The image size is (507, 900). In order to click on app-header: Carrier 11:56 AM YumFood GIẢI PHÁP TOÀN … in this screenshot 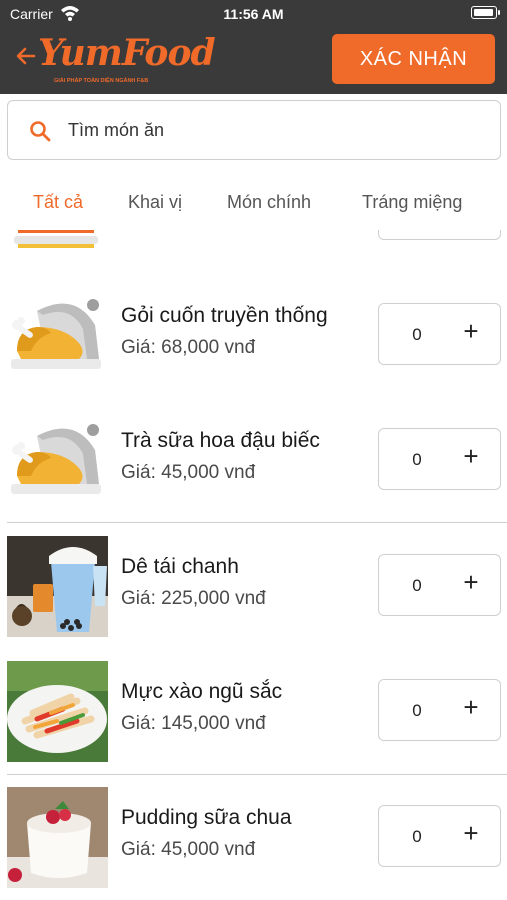, I will do `click(253, 47)`.